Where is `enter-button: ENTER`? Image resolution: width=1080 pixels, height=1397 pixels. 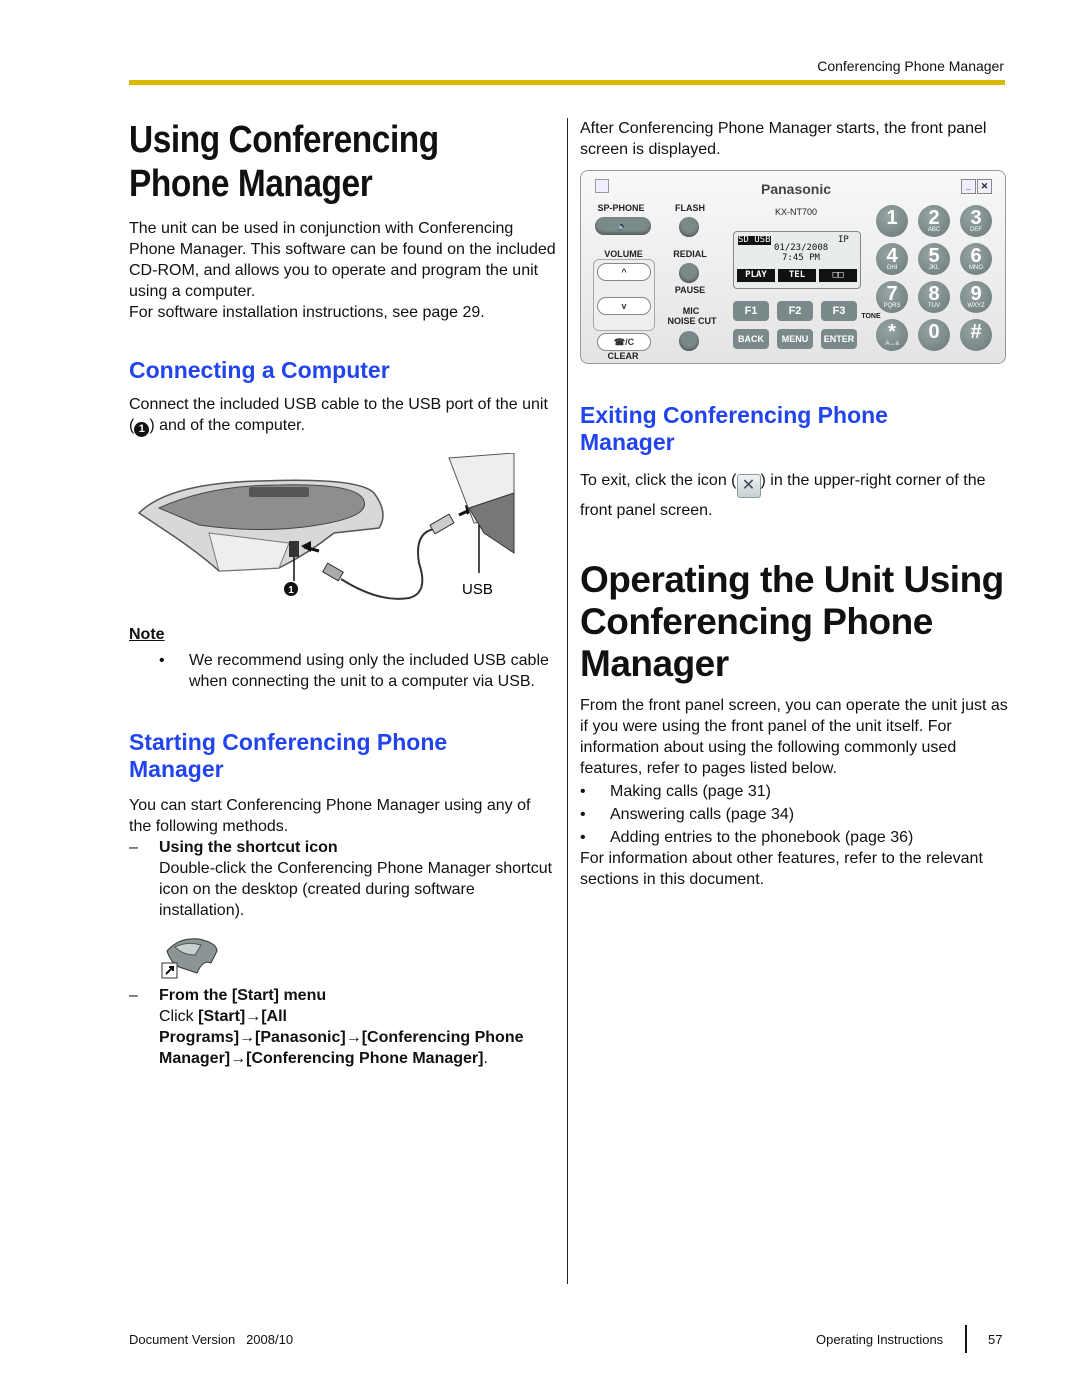
enter-button: ENTER is located at coordinates (839, 339).